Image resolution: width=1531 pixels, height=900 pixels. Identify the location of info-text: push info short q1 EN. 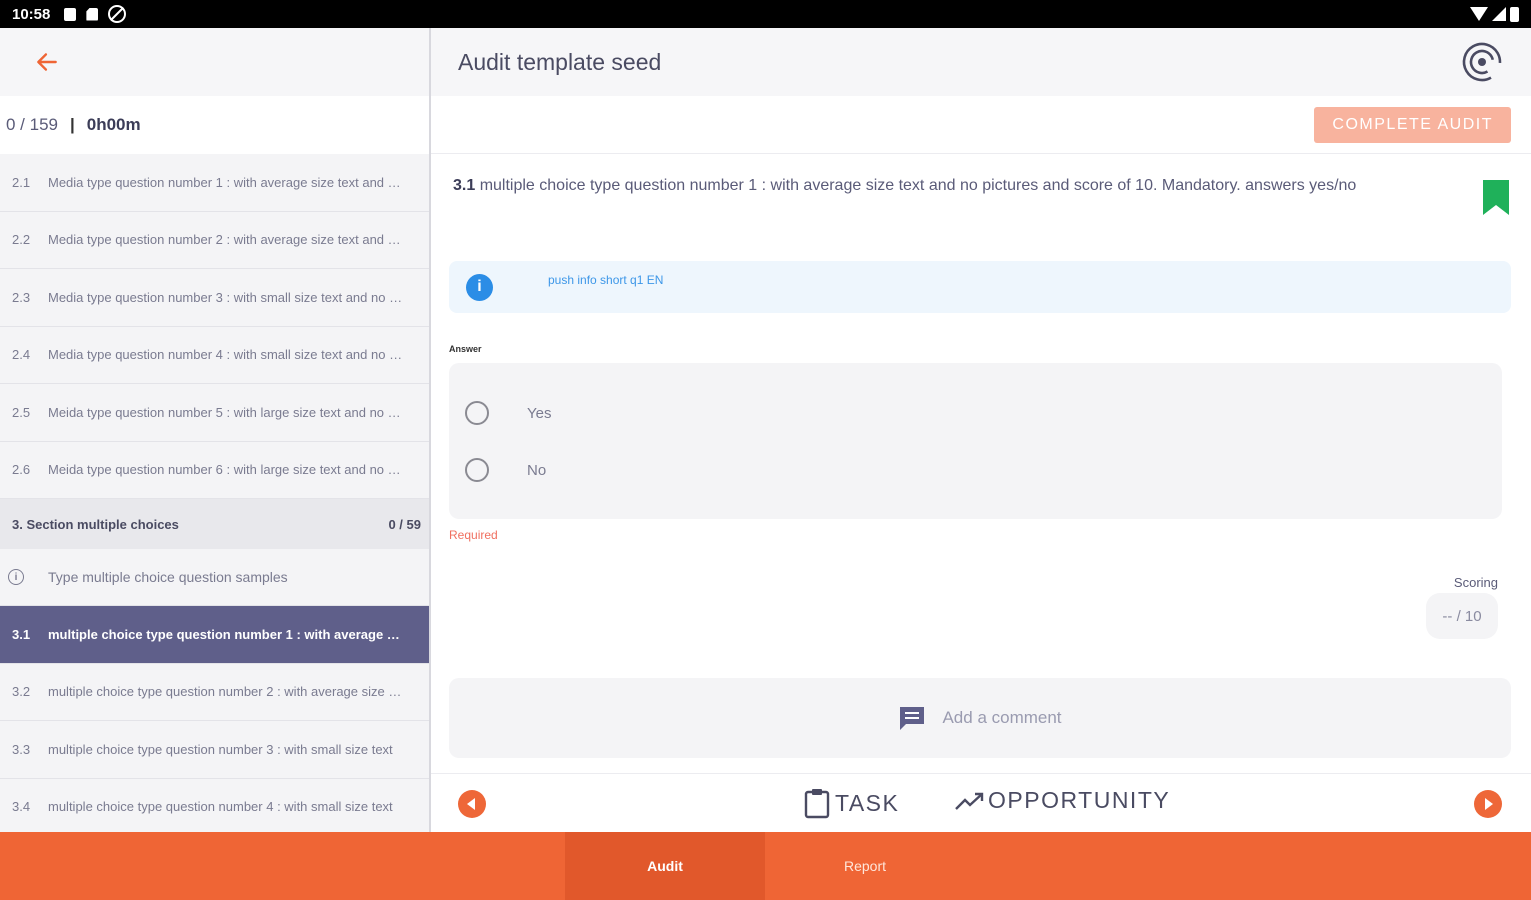
(606, 280).